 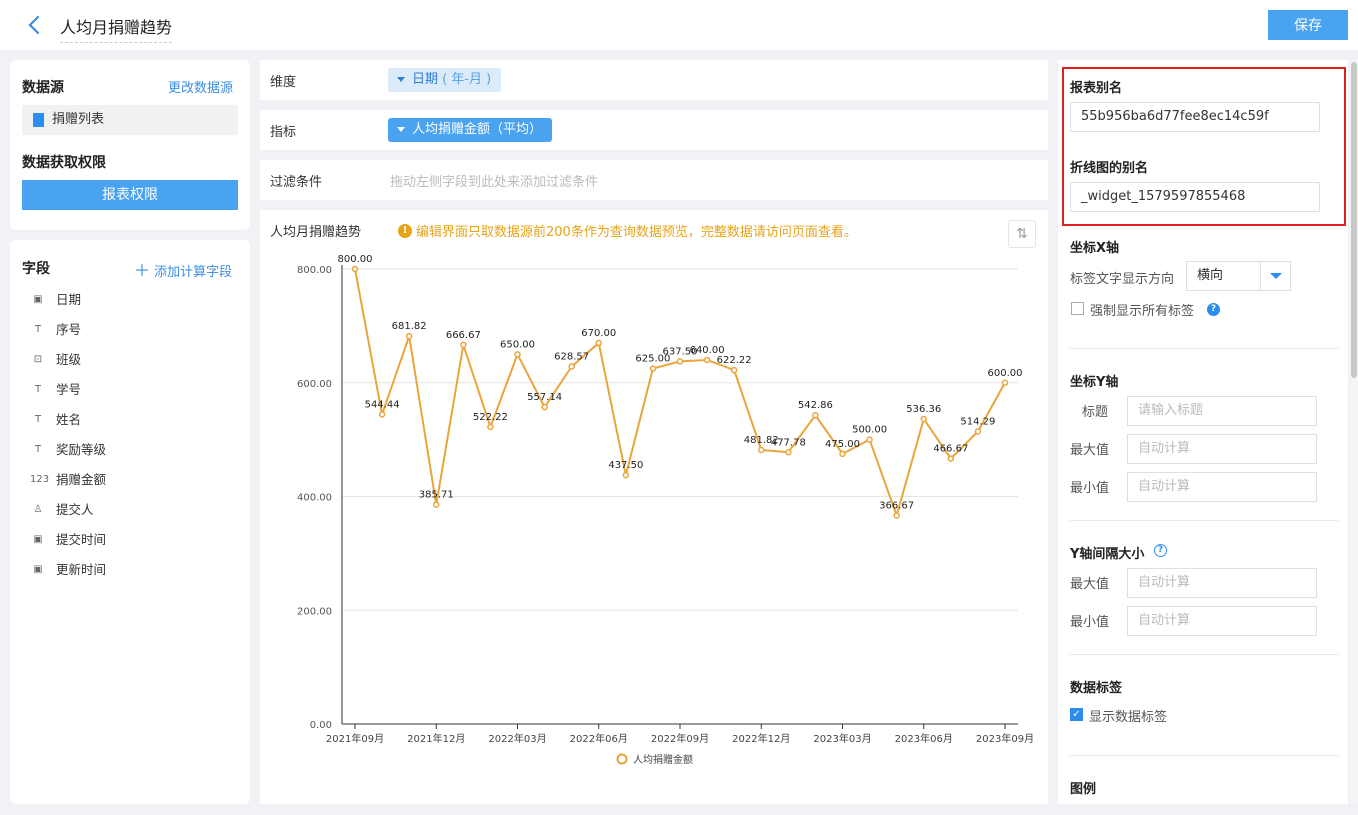 What do you see at coordinates (842, 738) in the screenshot?
I see `x-tick-label: 2023年03月` at bounding box center [842, 738].